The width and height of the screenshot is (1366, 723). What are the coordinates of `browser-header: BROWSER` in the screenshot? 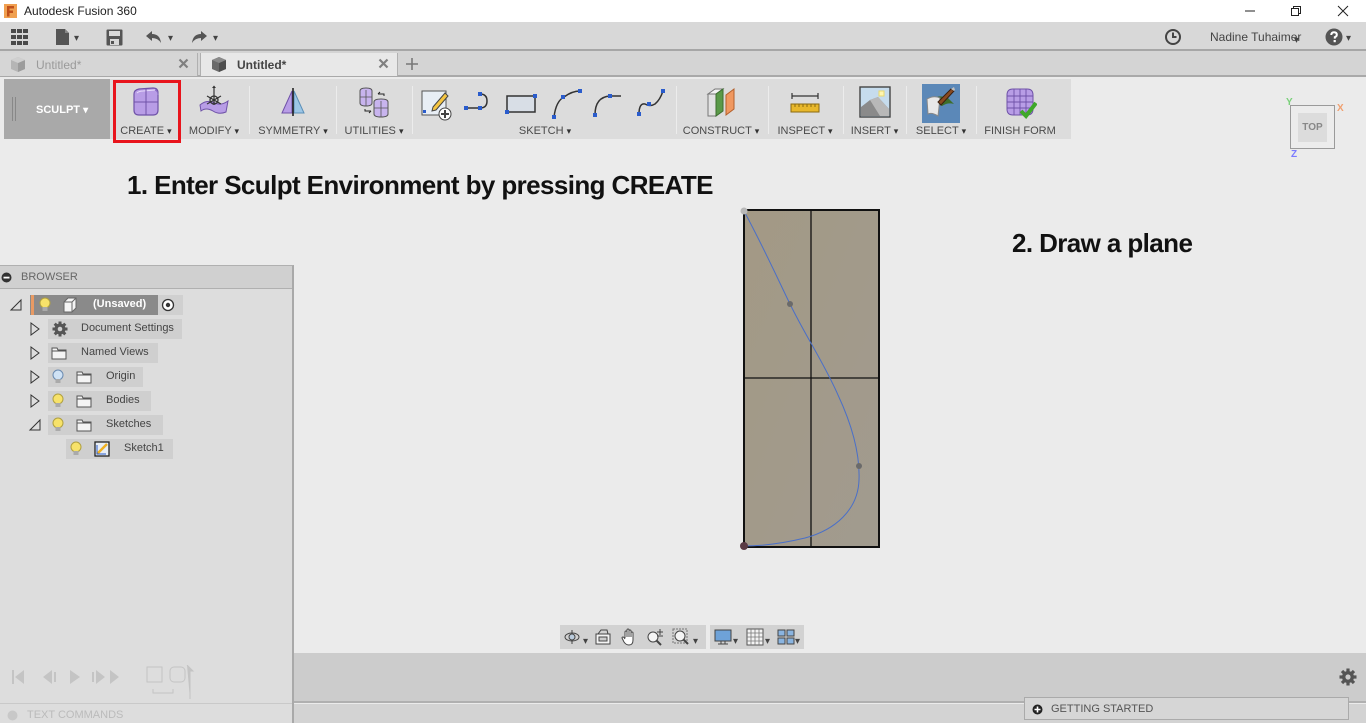 It's located at (146, 277).